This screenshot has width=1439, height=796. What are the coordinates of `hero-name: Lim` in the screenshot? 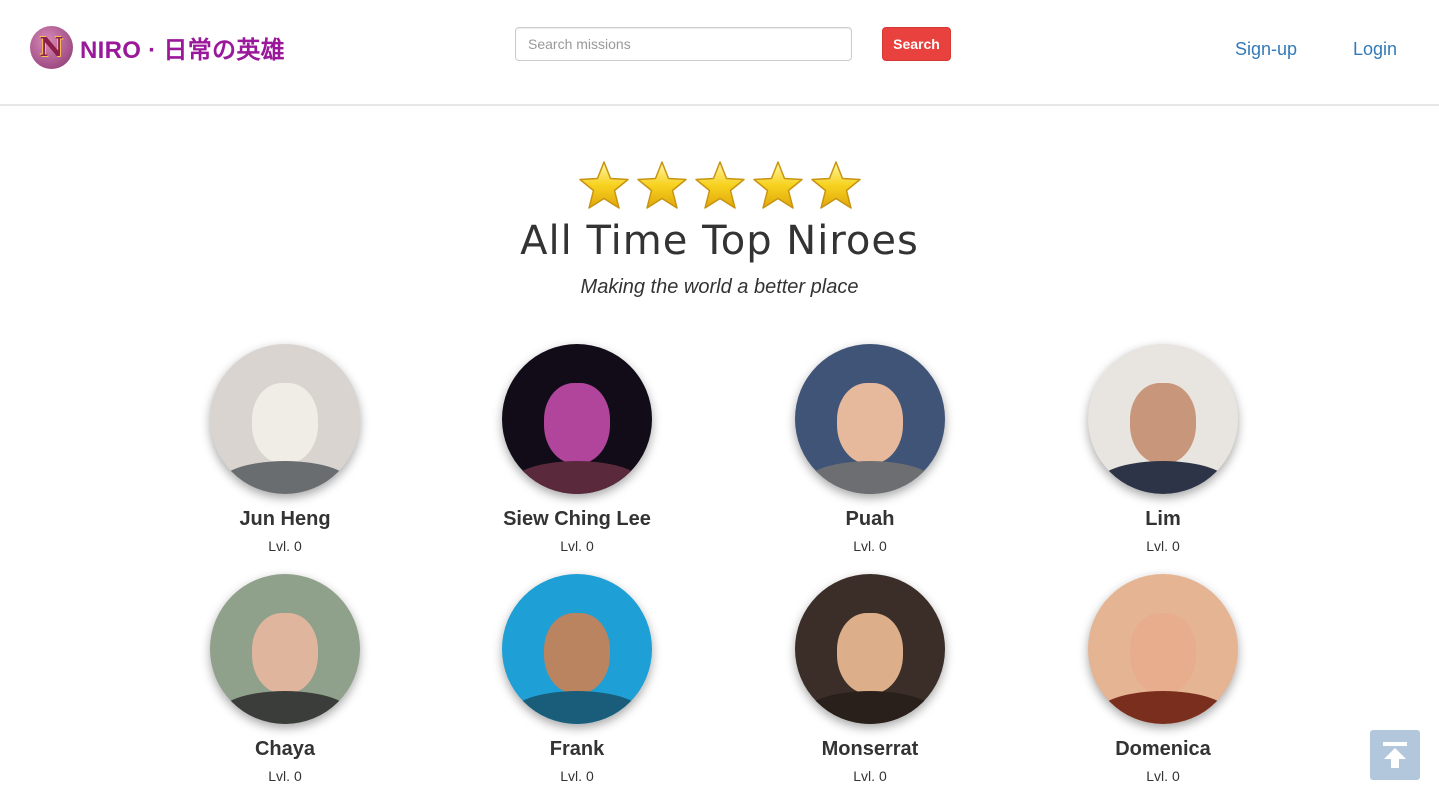 It's located at (1163, 519).